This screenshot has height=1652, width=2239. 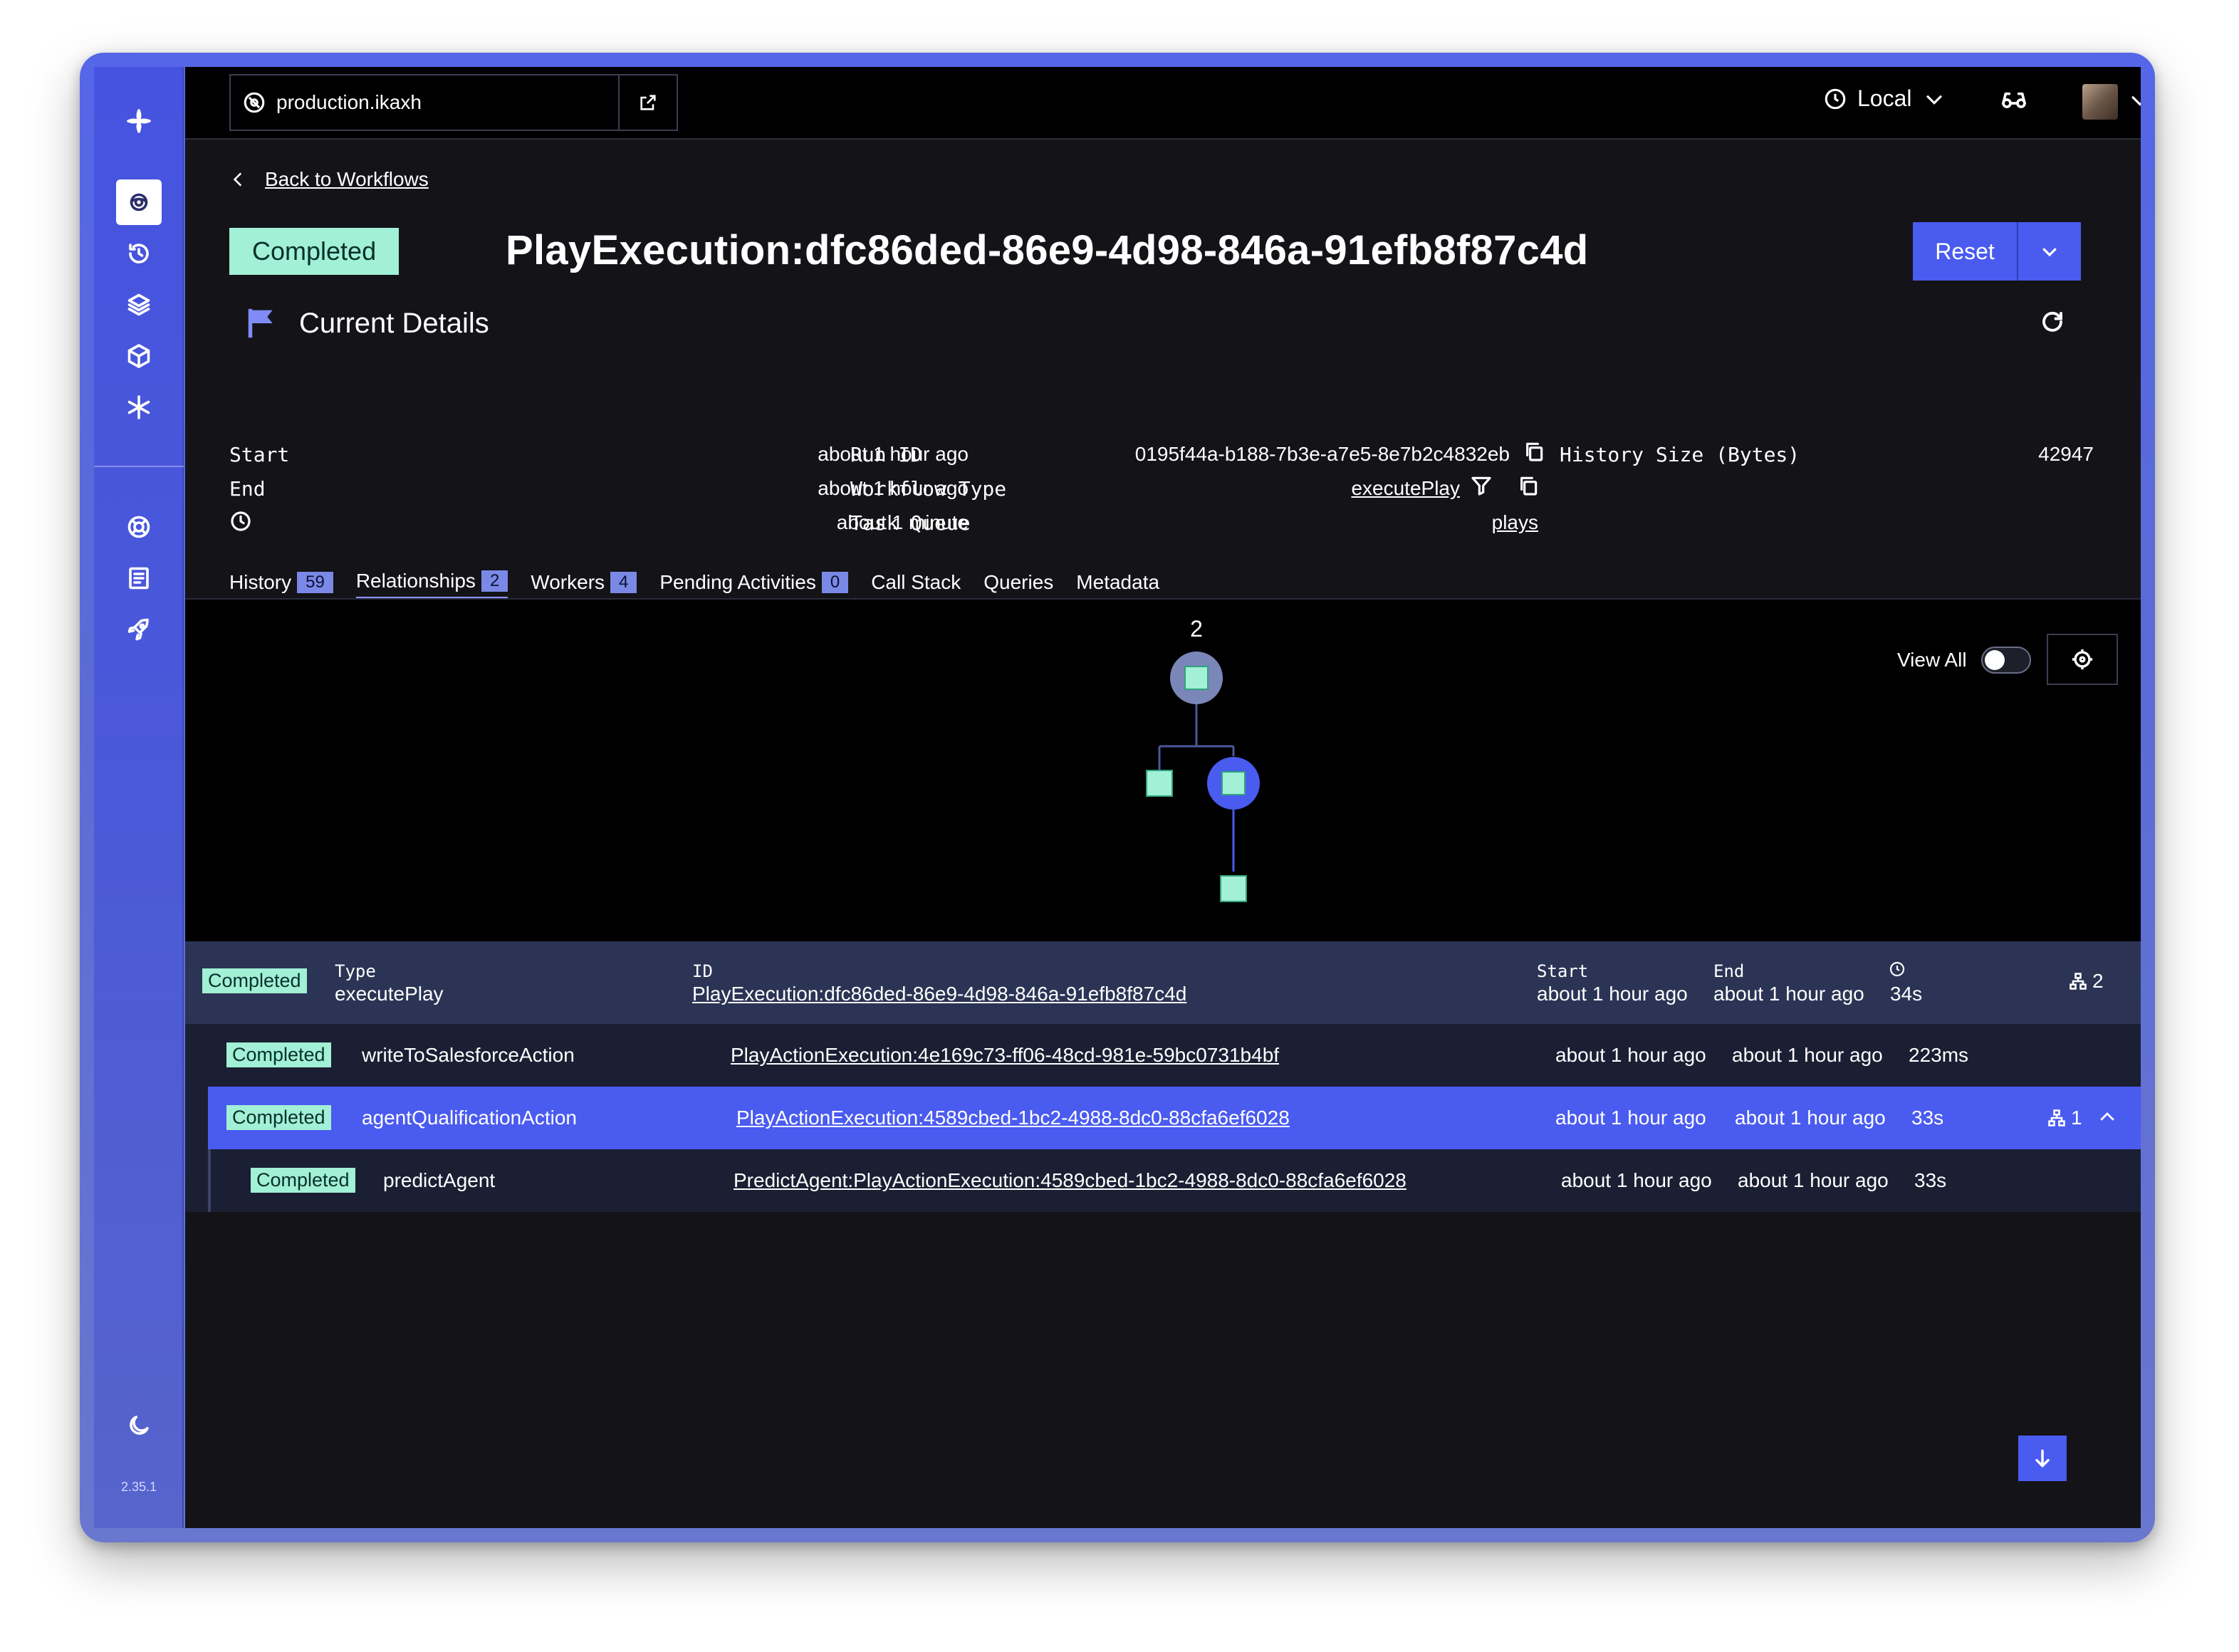 What do you see at coordinates (494, 581) in the screenshot?
I see `tab-count-badge: 2` at bounding box center [494, 581].